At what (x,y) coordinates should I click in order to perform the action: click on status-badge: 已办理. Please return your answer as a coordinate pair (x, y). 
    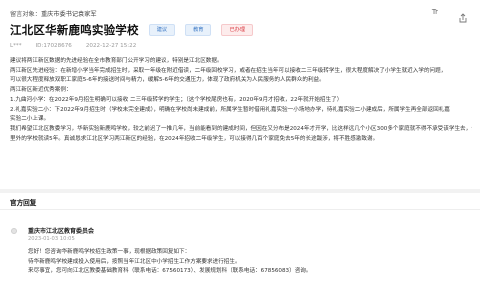
    Looking at the image, I should click on (237, 30).